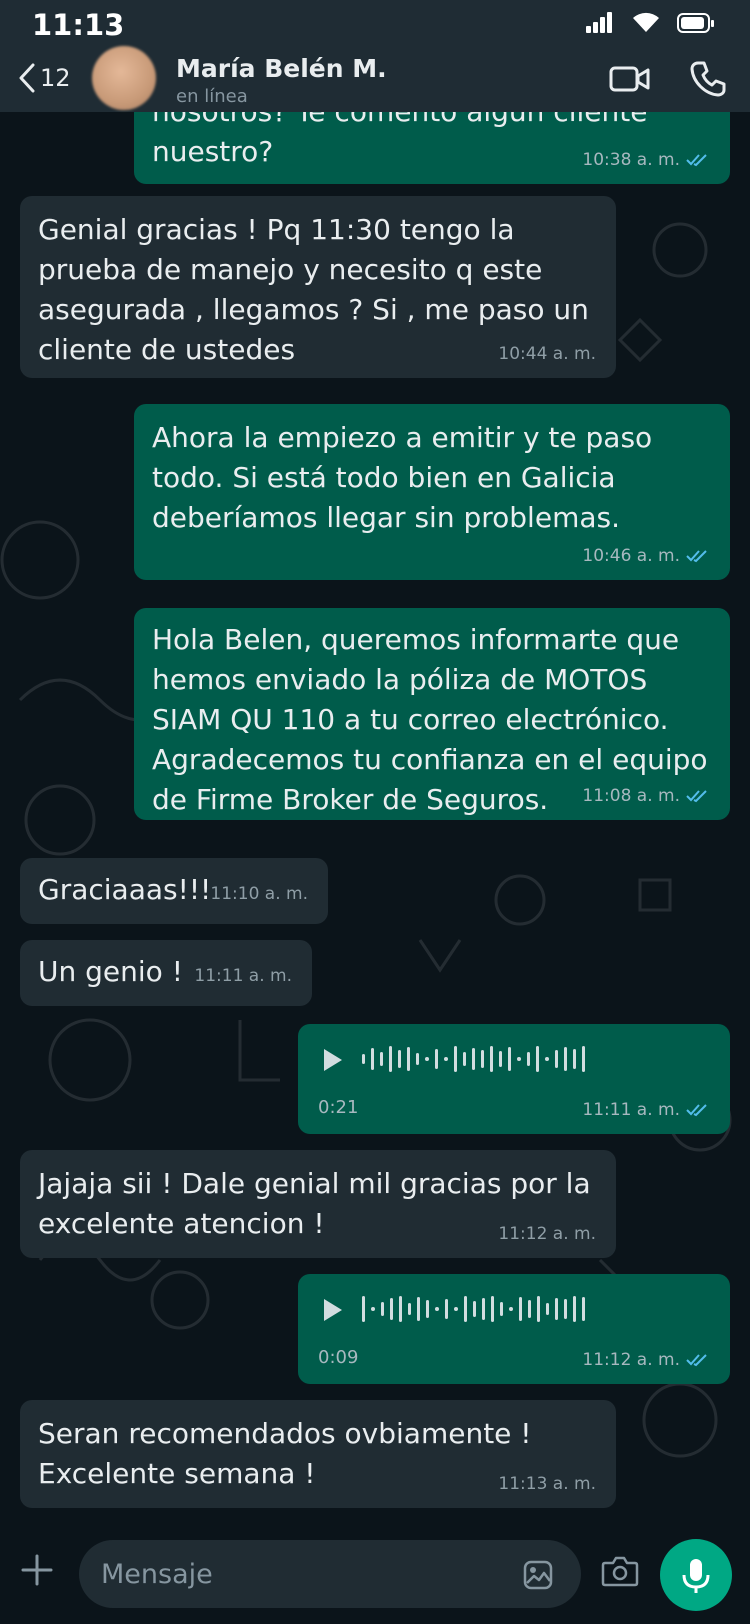 Image resolution: width=750 pixels, height=1624 pixels. I want to click on contact-status: en línea, so click(212, 96).